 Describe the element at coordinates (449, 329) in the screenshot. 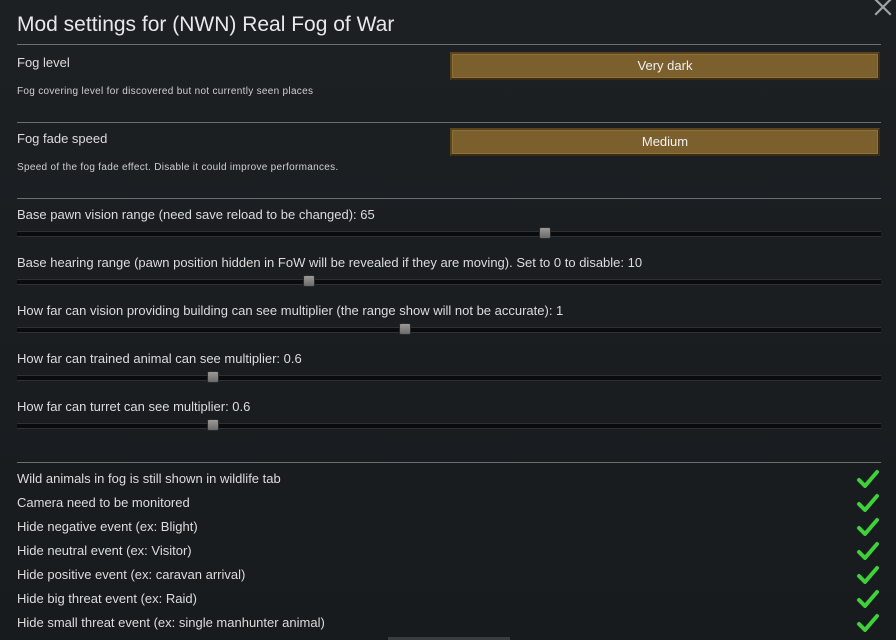

I see `building-vision-multiplier-slider` at that location.